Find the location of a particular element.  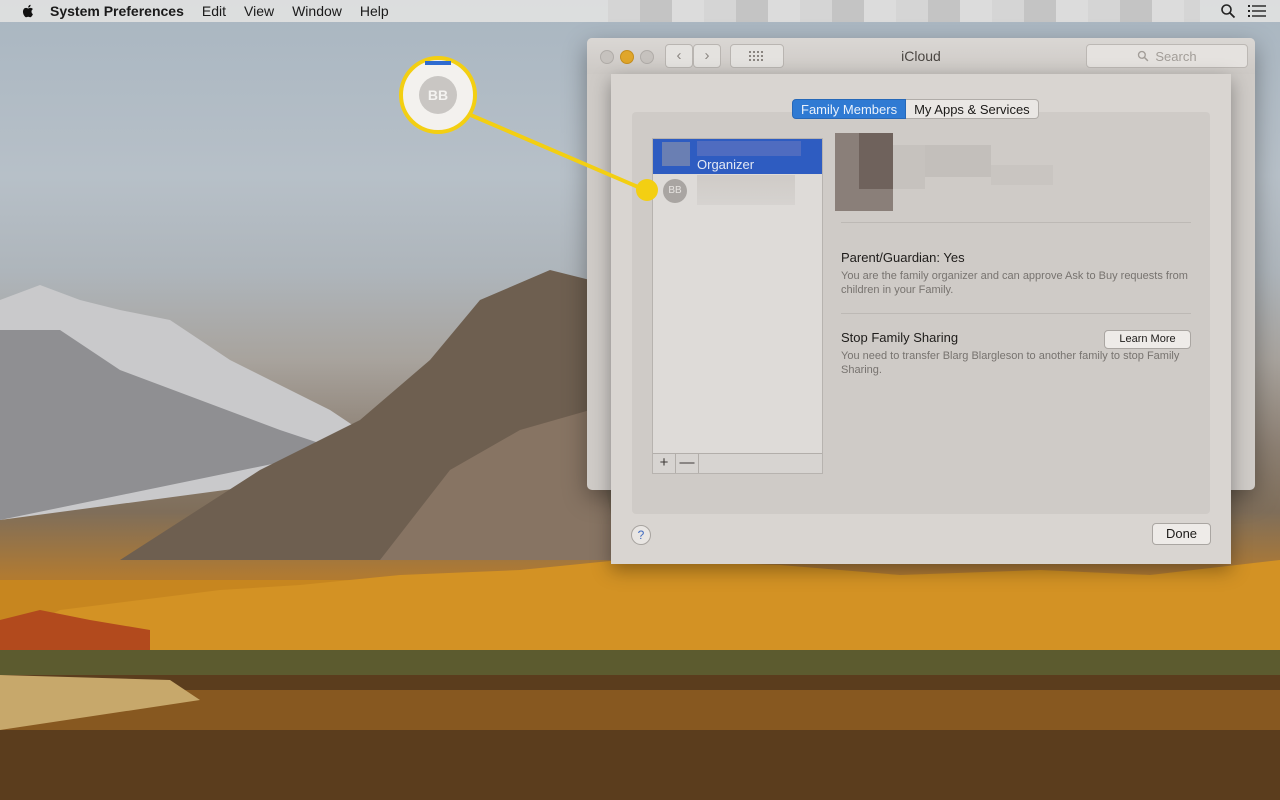

parent-guardian-heading: Parent/Guardian: Yes is located at coordinates (903, 257).